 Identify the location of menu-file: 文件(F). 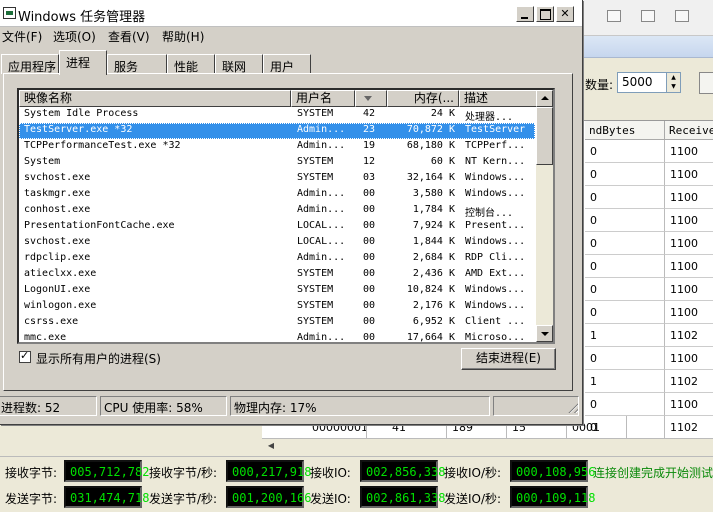
(22, 36).